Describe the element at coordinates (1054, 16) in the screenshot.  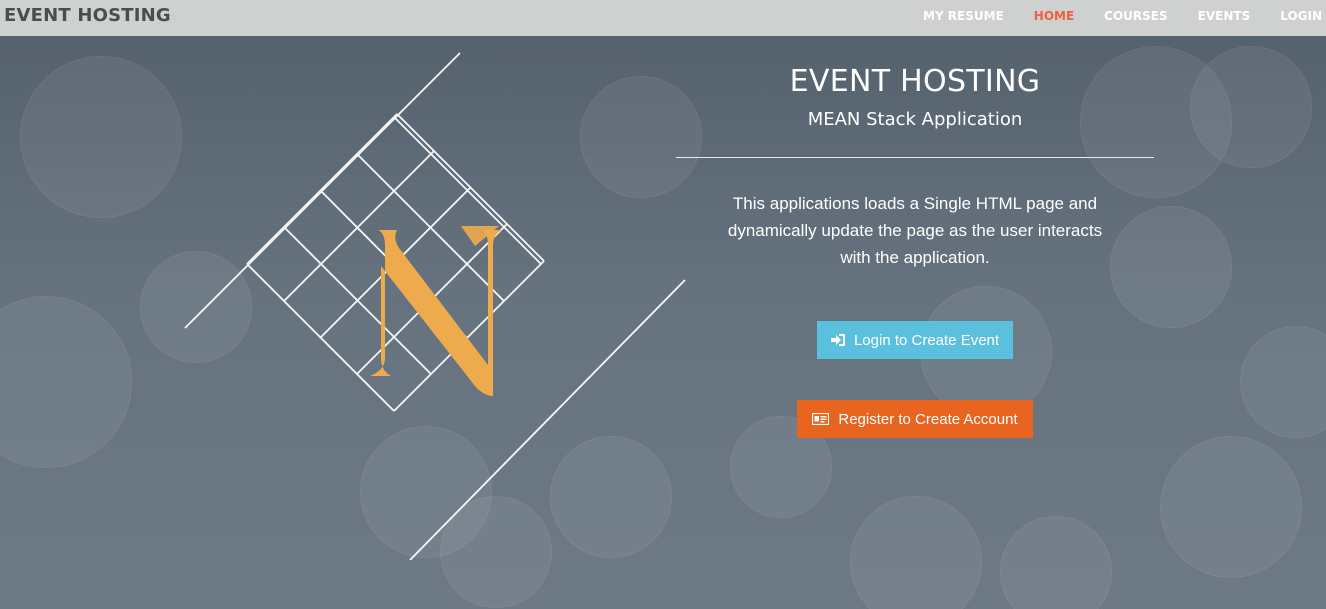
I see `nav-link-home: HOME` at that location.